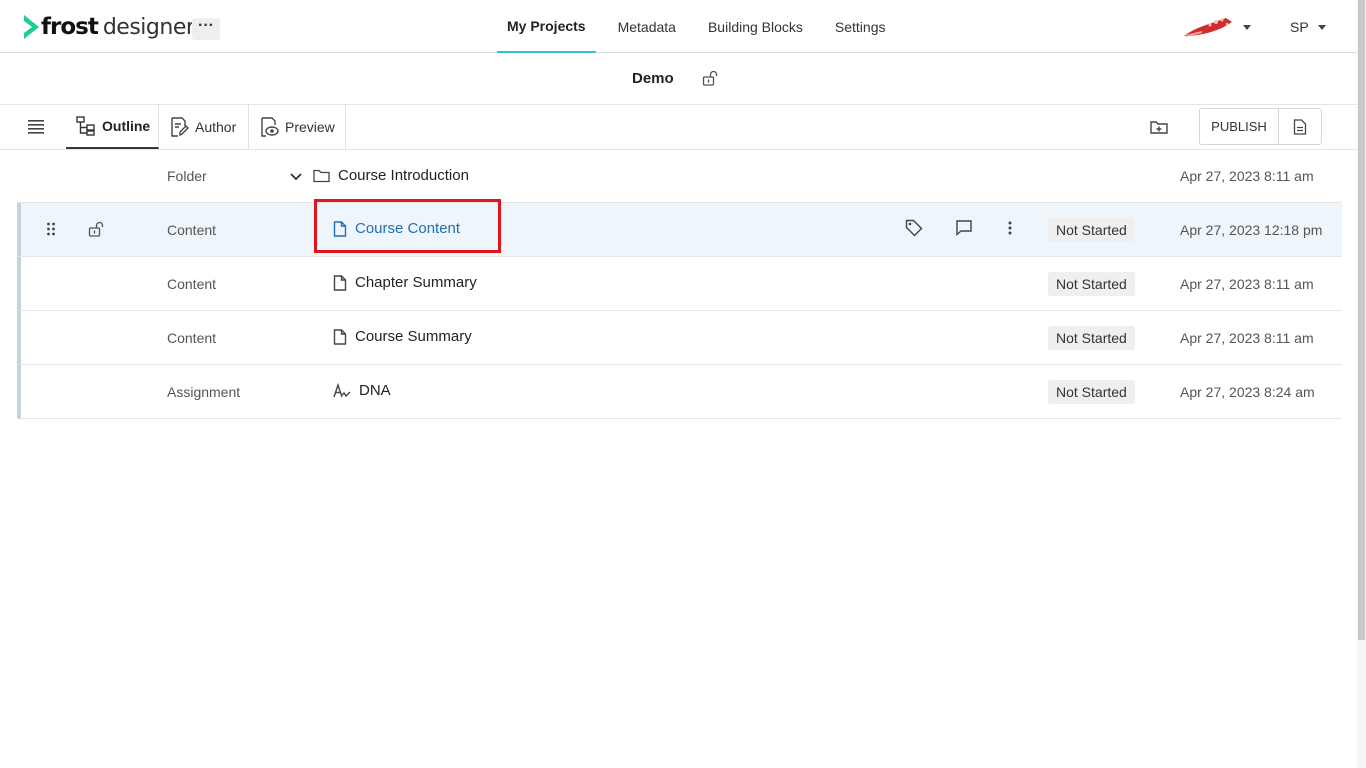 The width and height of the screenshot is (1366, 768). I want to click on row-name: Course Summary, so click(402, 336).